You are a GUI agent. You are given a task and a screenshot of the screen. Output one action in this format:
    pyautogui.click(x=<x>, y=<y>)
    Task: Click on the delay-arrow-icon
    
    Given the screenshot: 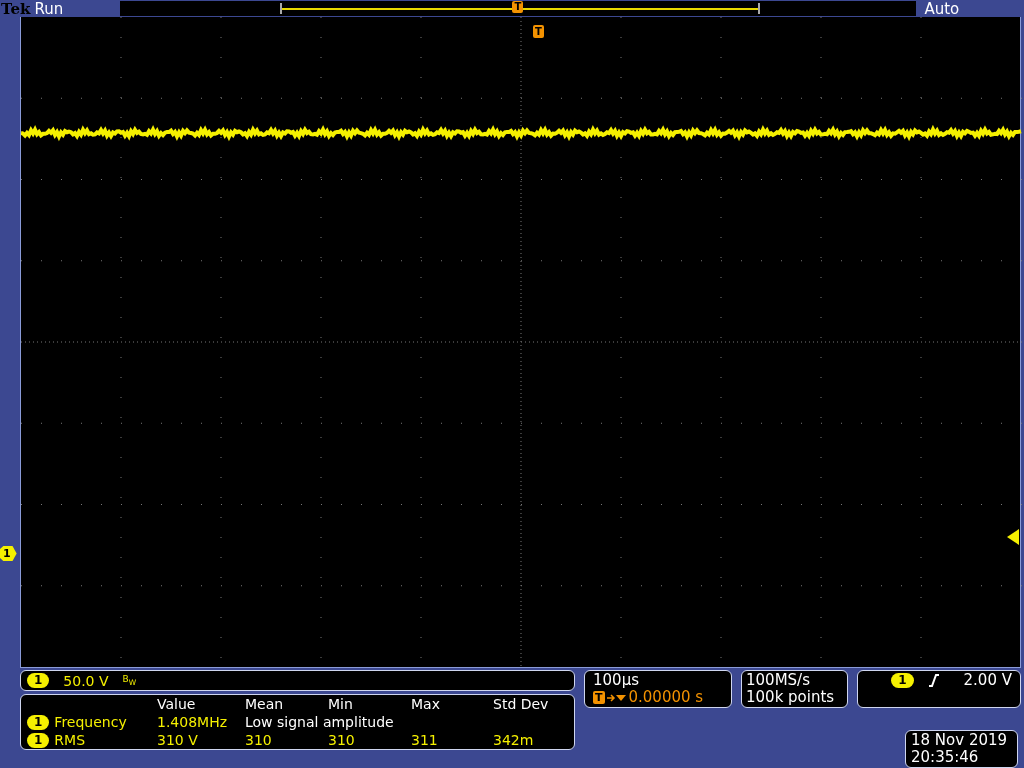 What is the action you would take?
    pyautogui.click(x=616, y=697)
    